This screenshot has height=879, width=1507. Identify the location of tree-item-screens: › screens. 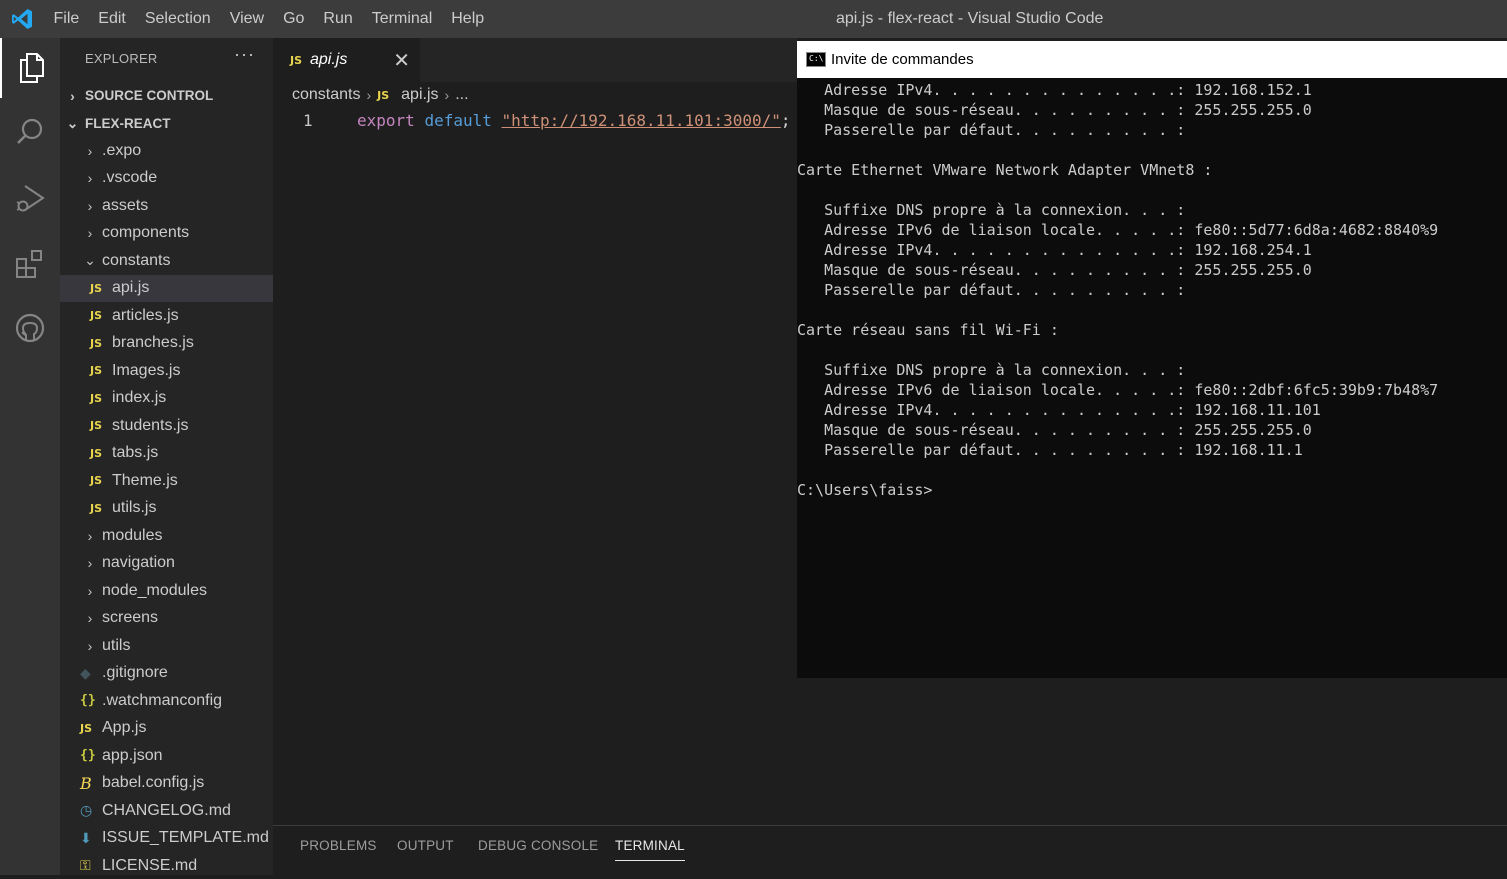
(166, 618).